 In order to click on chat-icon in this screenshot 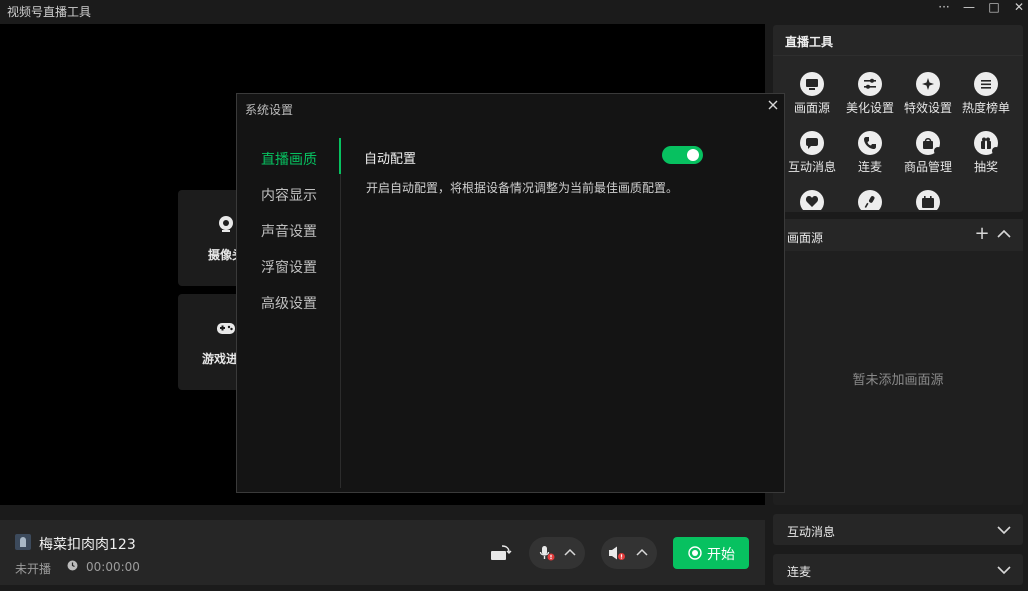, I will do `click(812, 143)`.